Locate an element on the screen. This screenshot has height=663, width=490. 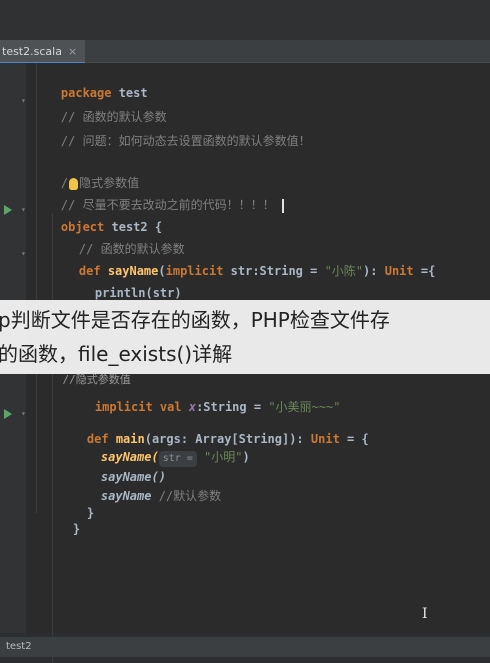
code-line-11: //隐式参数值 is located at coordinates (96, 379).